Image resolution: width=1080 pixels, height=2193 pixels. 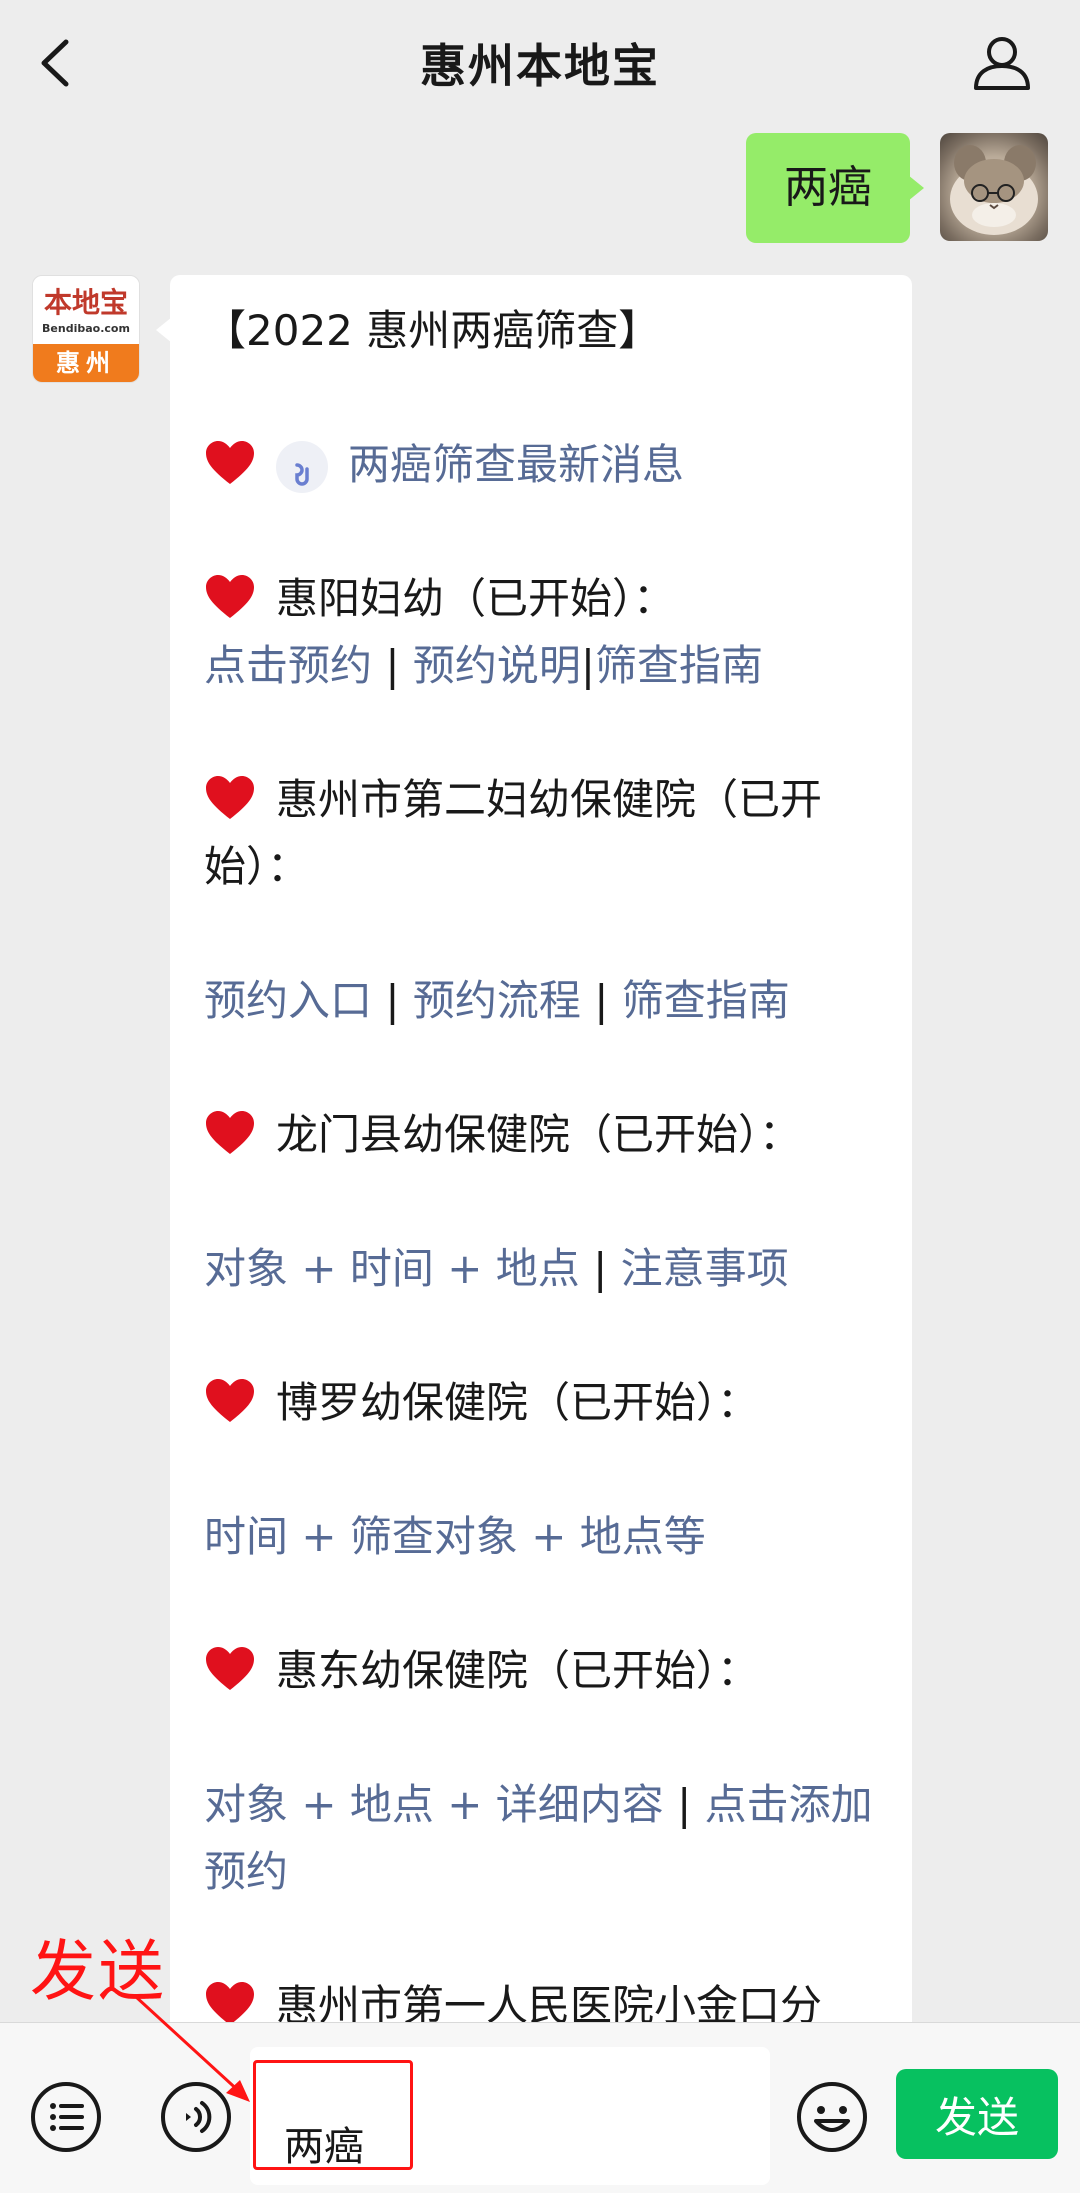 I want to click on section-links: 时间 + 筛查对象 + 地点等, so click(x=543, y=1536).